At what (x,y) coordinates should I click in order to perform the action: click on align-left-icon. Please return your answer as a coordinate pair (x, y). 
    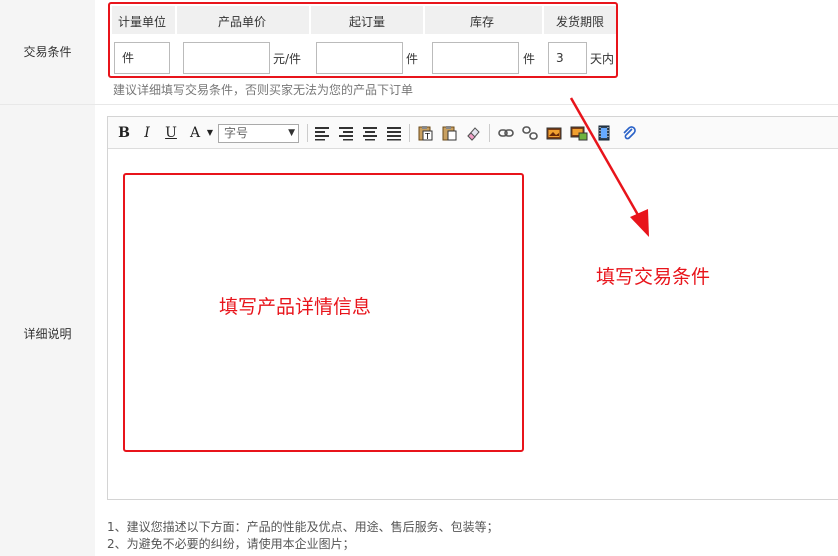
    Looking at the image, I should click on (322, 133).